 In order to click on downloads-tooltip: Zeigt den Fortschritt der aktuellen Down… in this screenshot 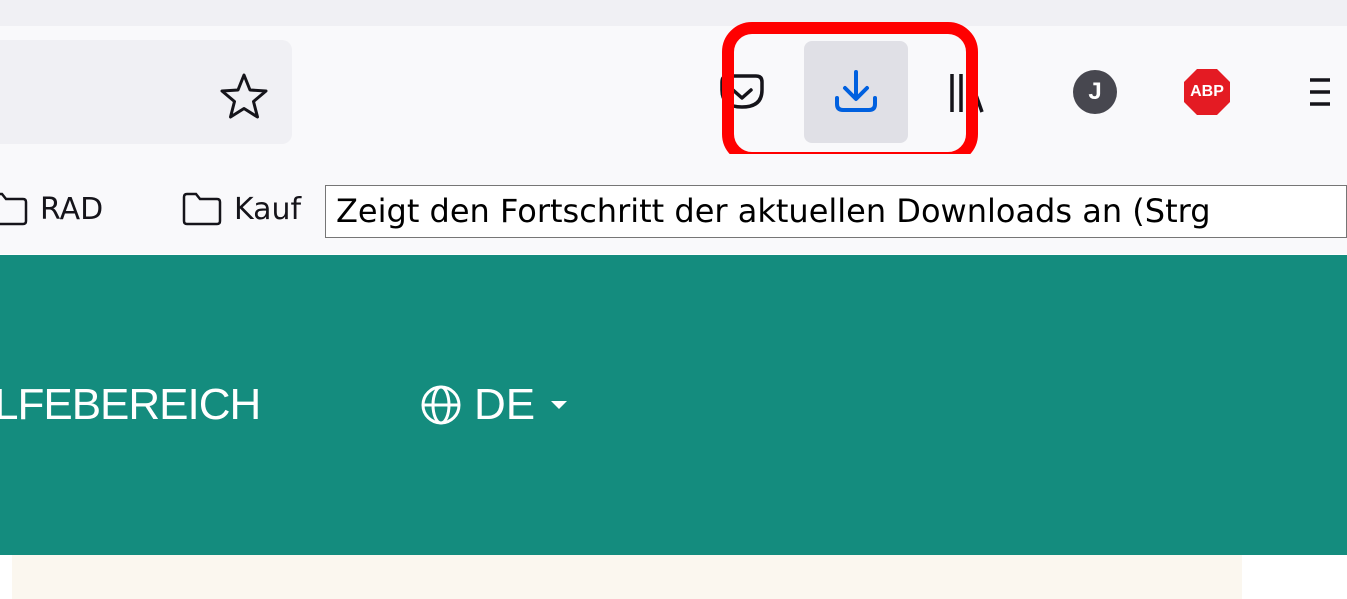, I will do `click(836, 211)`.